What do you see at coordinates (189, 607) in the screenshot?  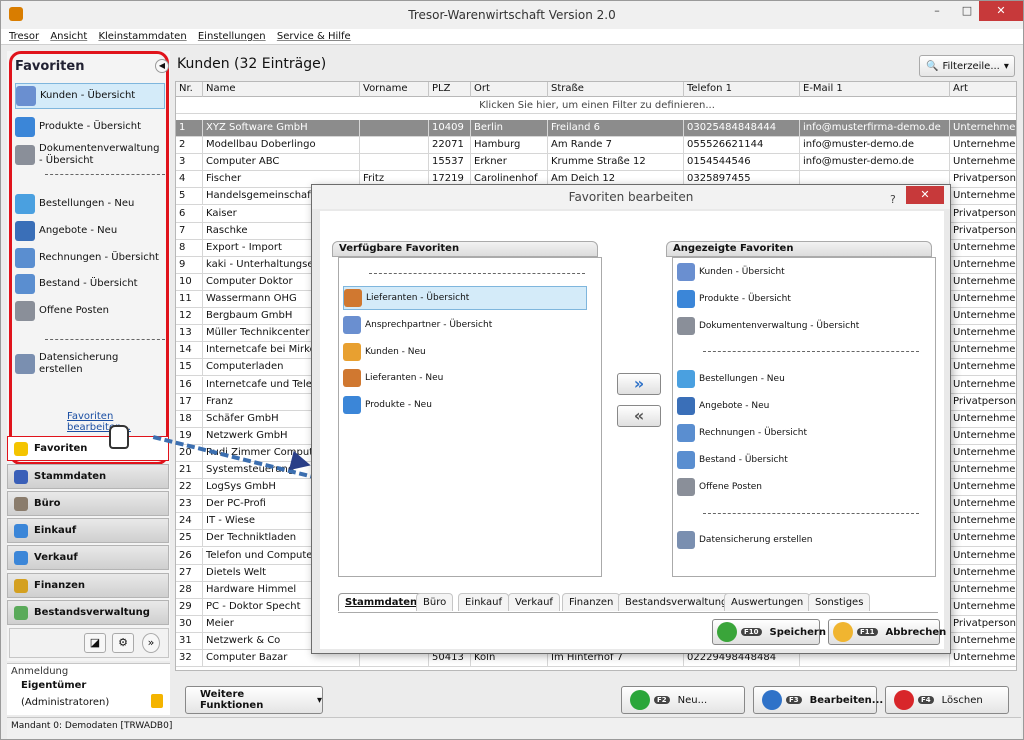 I see `table-cell: 29` at bounding box center [189, 607].